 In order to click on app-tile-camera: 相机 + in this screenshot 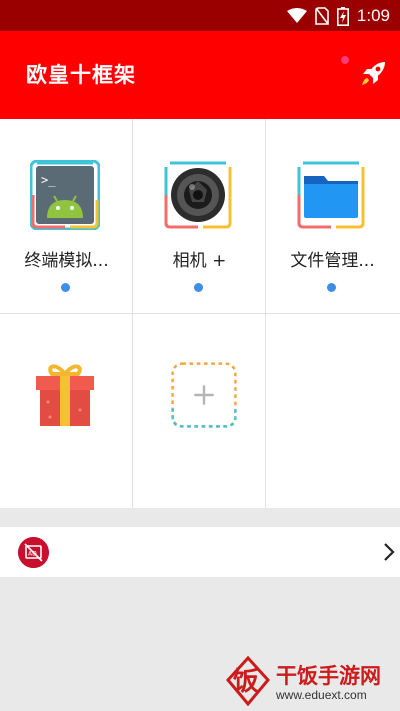, I will do `click(199, 216)`.